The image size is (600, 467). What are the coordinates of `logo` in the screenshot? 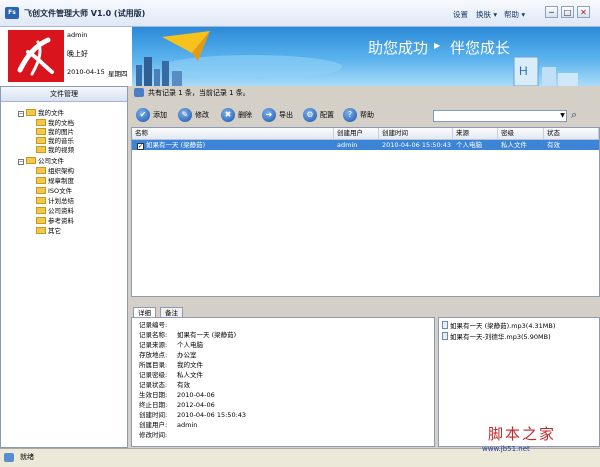 It's located at (36, 56).